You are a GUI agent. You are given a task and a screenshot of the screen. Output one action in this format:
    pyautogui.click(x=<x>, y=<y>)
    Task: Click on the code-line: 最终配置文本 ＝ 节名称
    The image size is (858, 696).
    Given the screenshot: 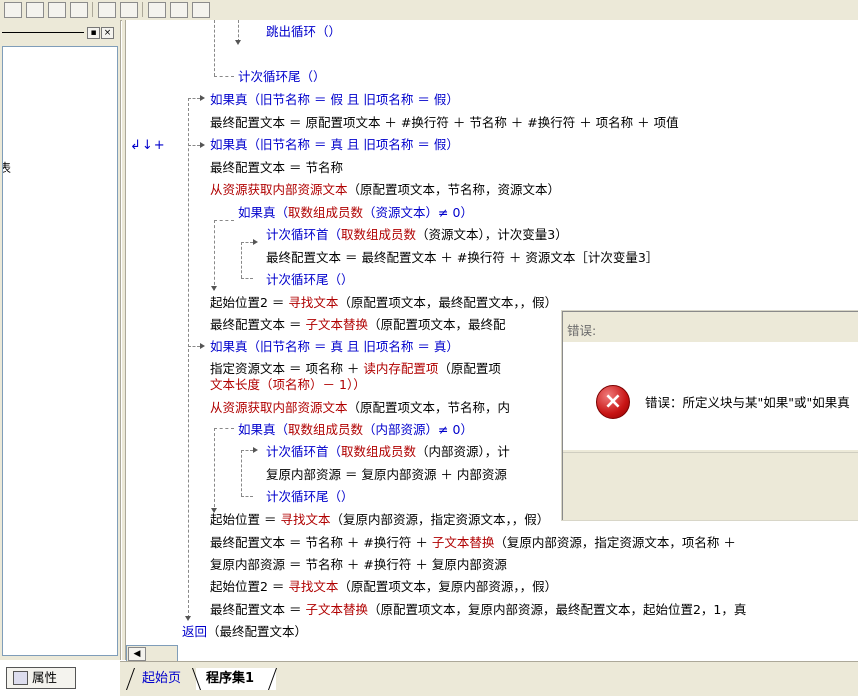 What is the action you would take?
    pyautogui.click(x=276, y=167)
    